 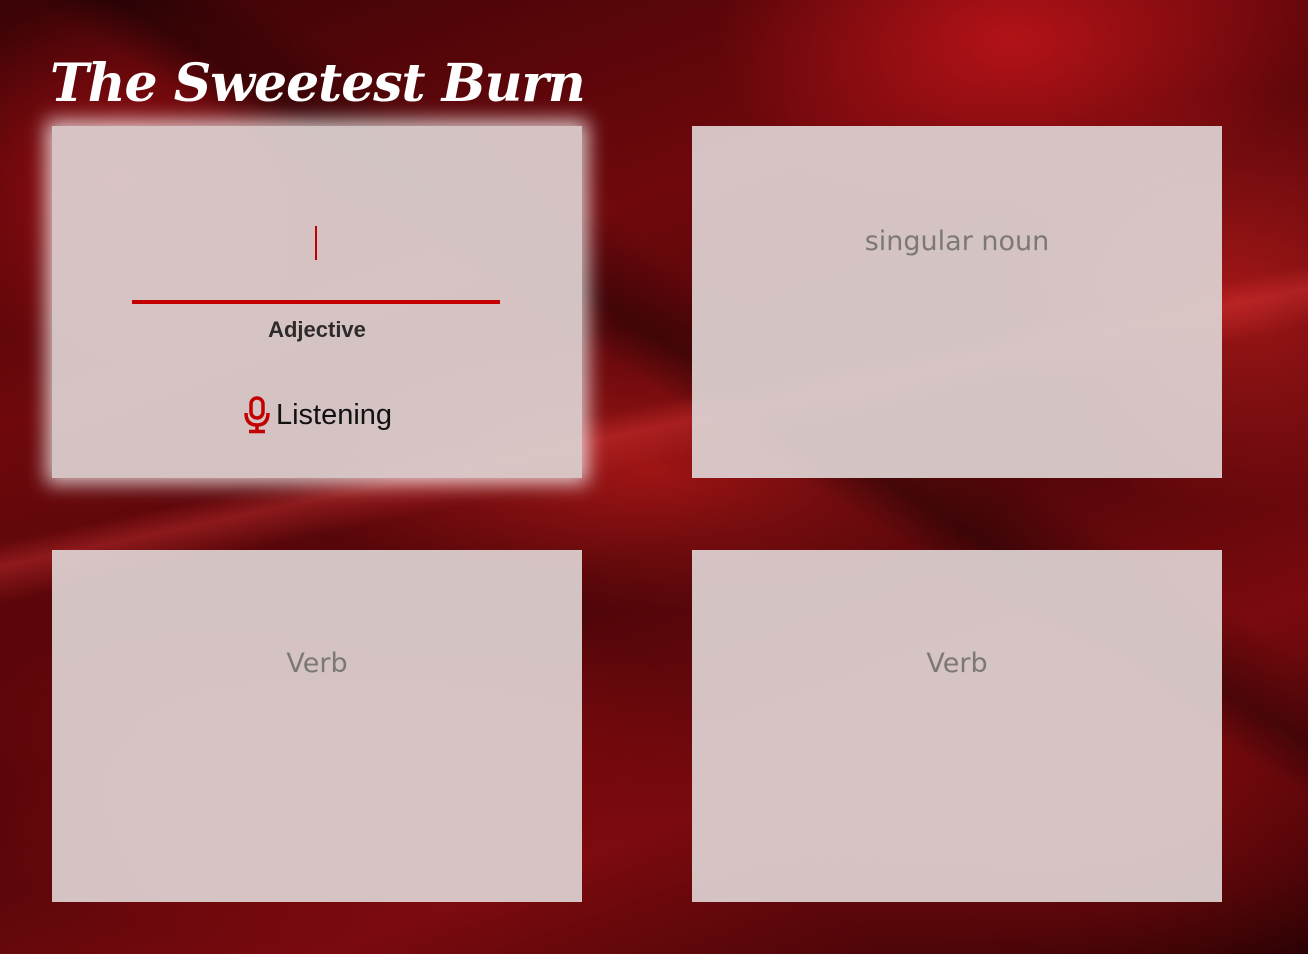 What do you see at coordinates (257, 415) in the screenshot?
I see `microphone-icon` at bounding box center [257, 415].